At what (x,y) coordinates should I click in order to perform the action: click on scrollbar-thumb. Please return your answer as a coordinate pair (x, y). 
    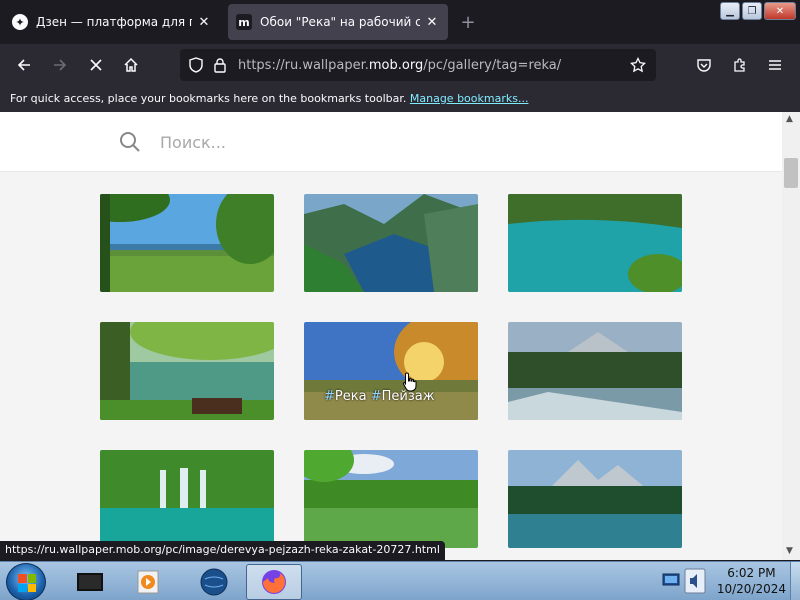
    Looking at the image, I should click on (791, 173).